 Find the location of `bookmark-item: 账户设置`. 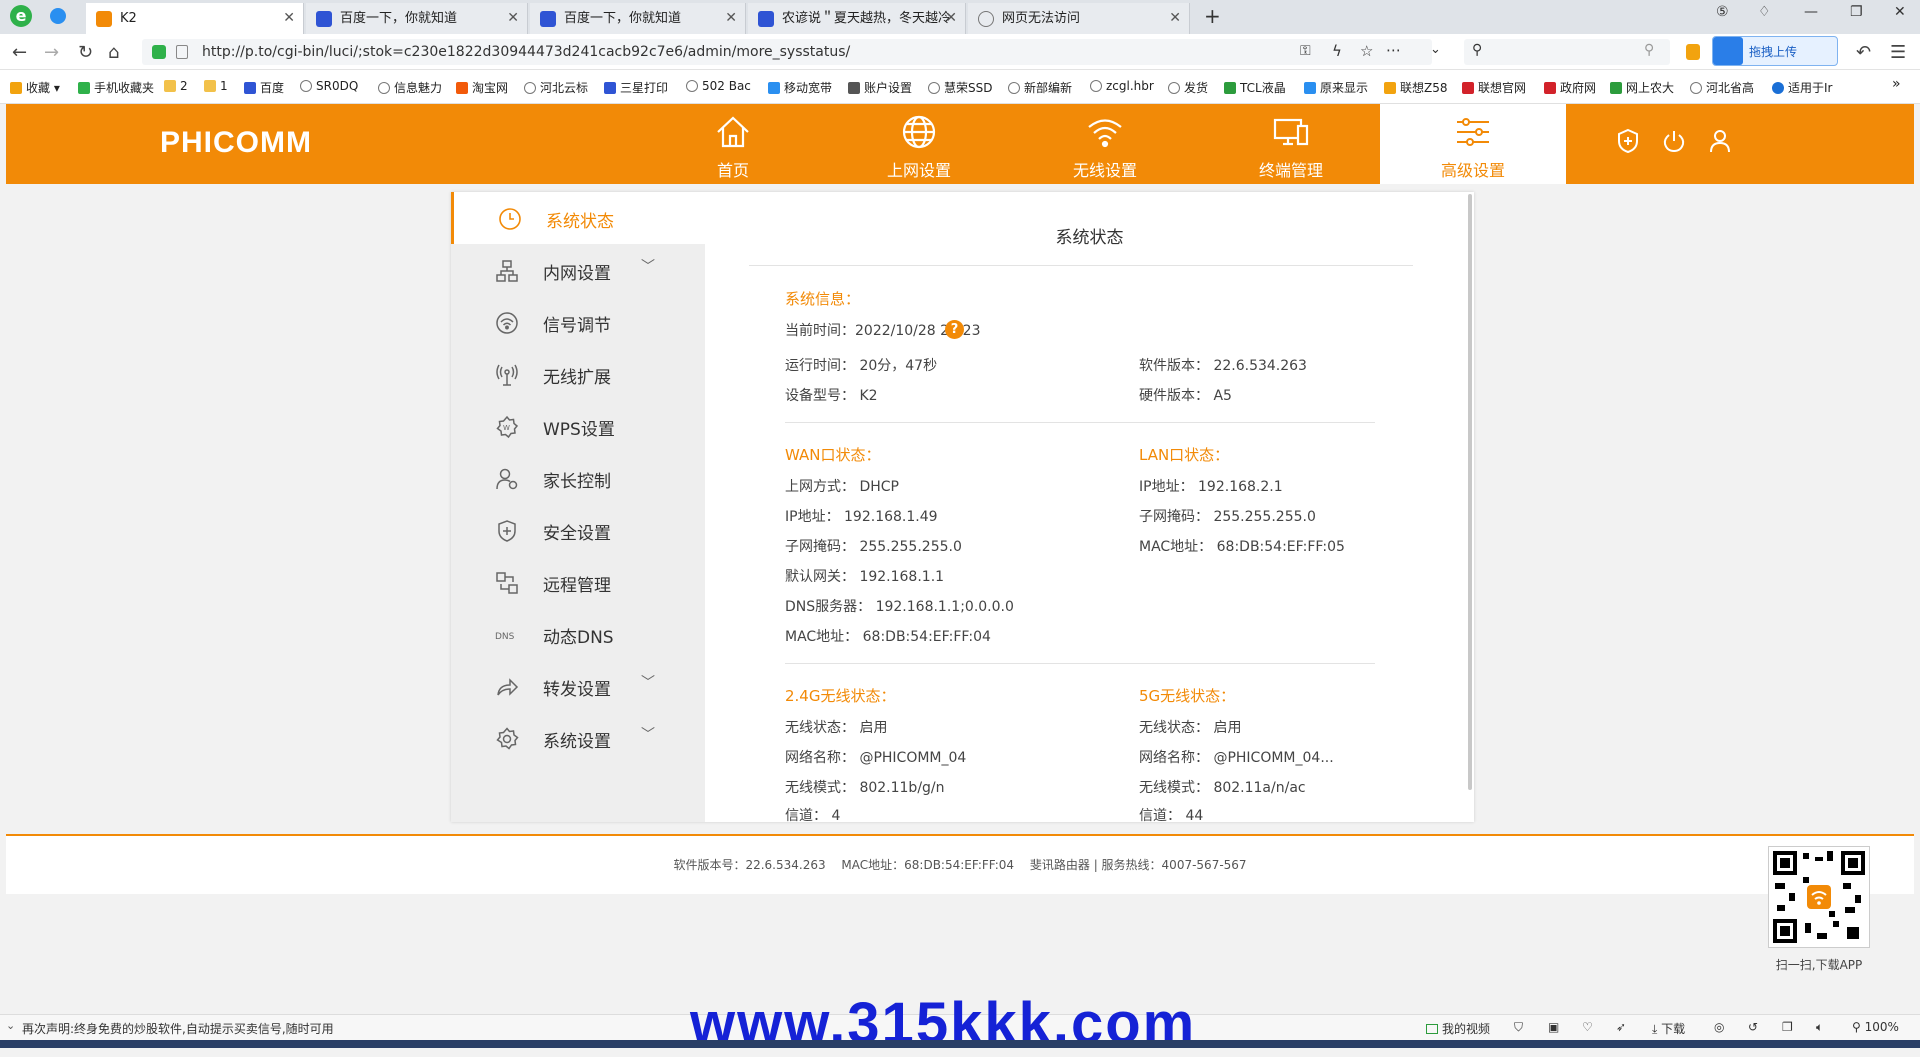

bookmark-item: 账户设置 is located at coordinates (880, 87).